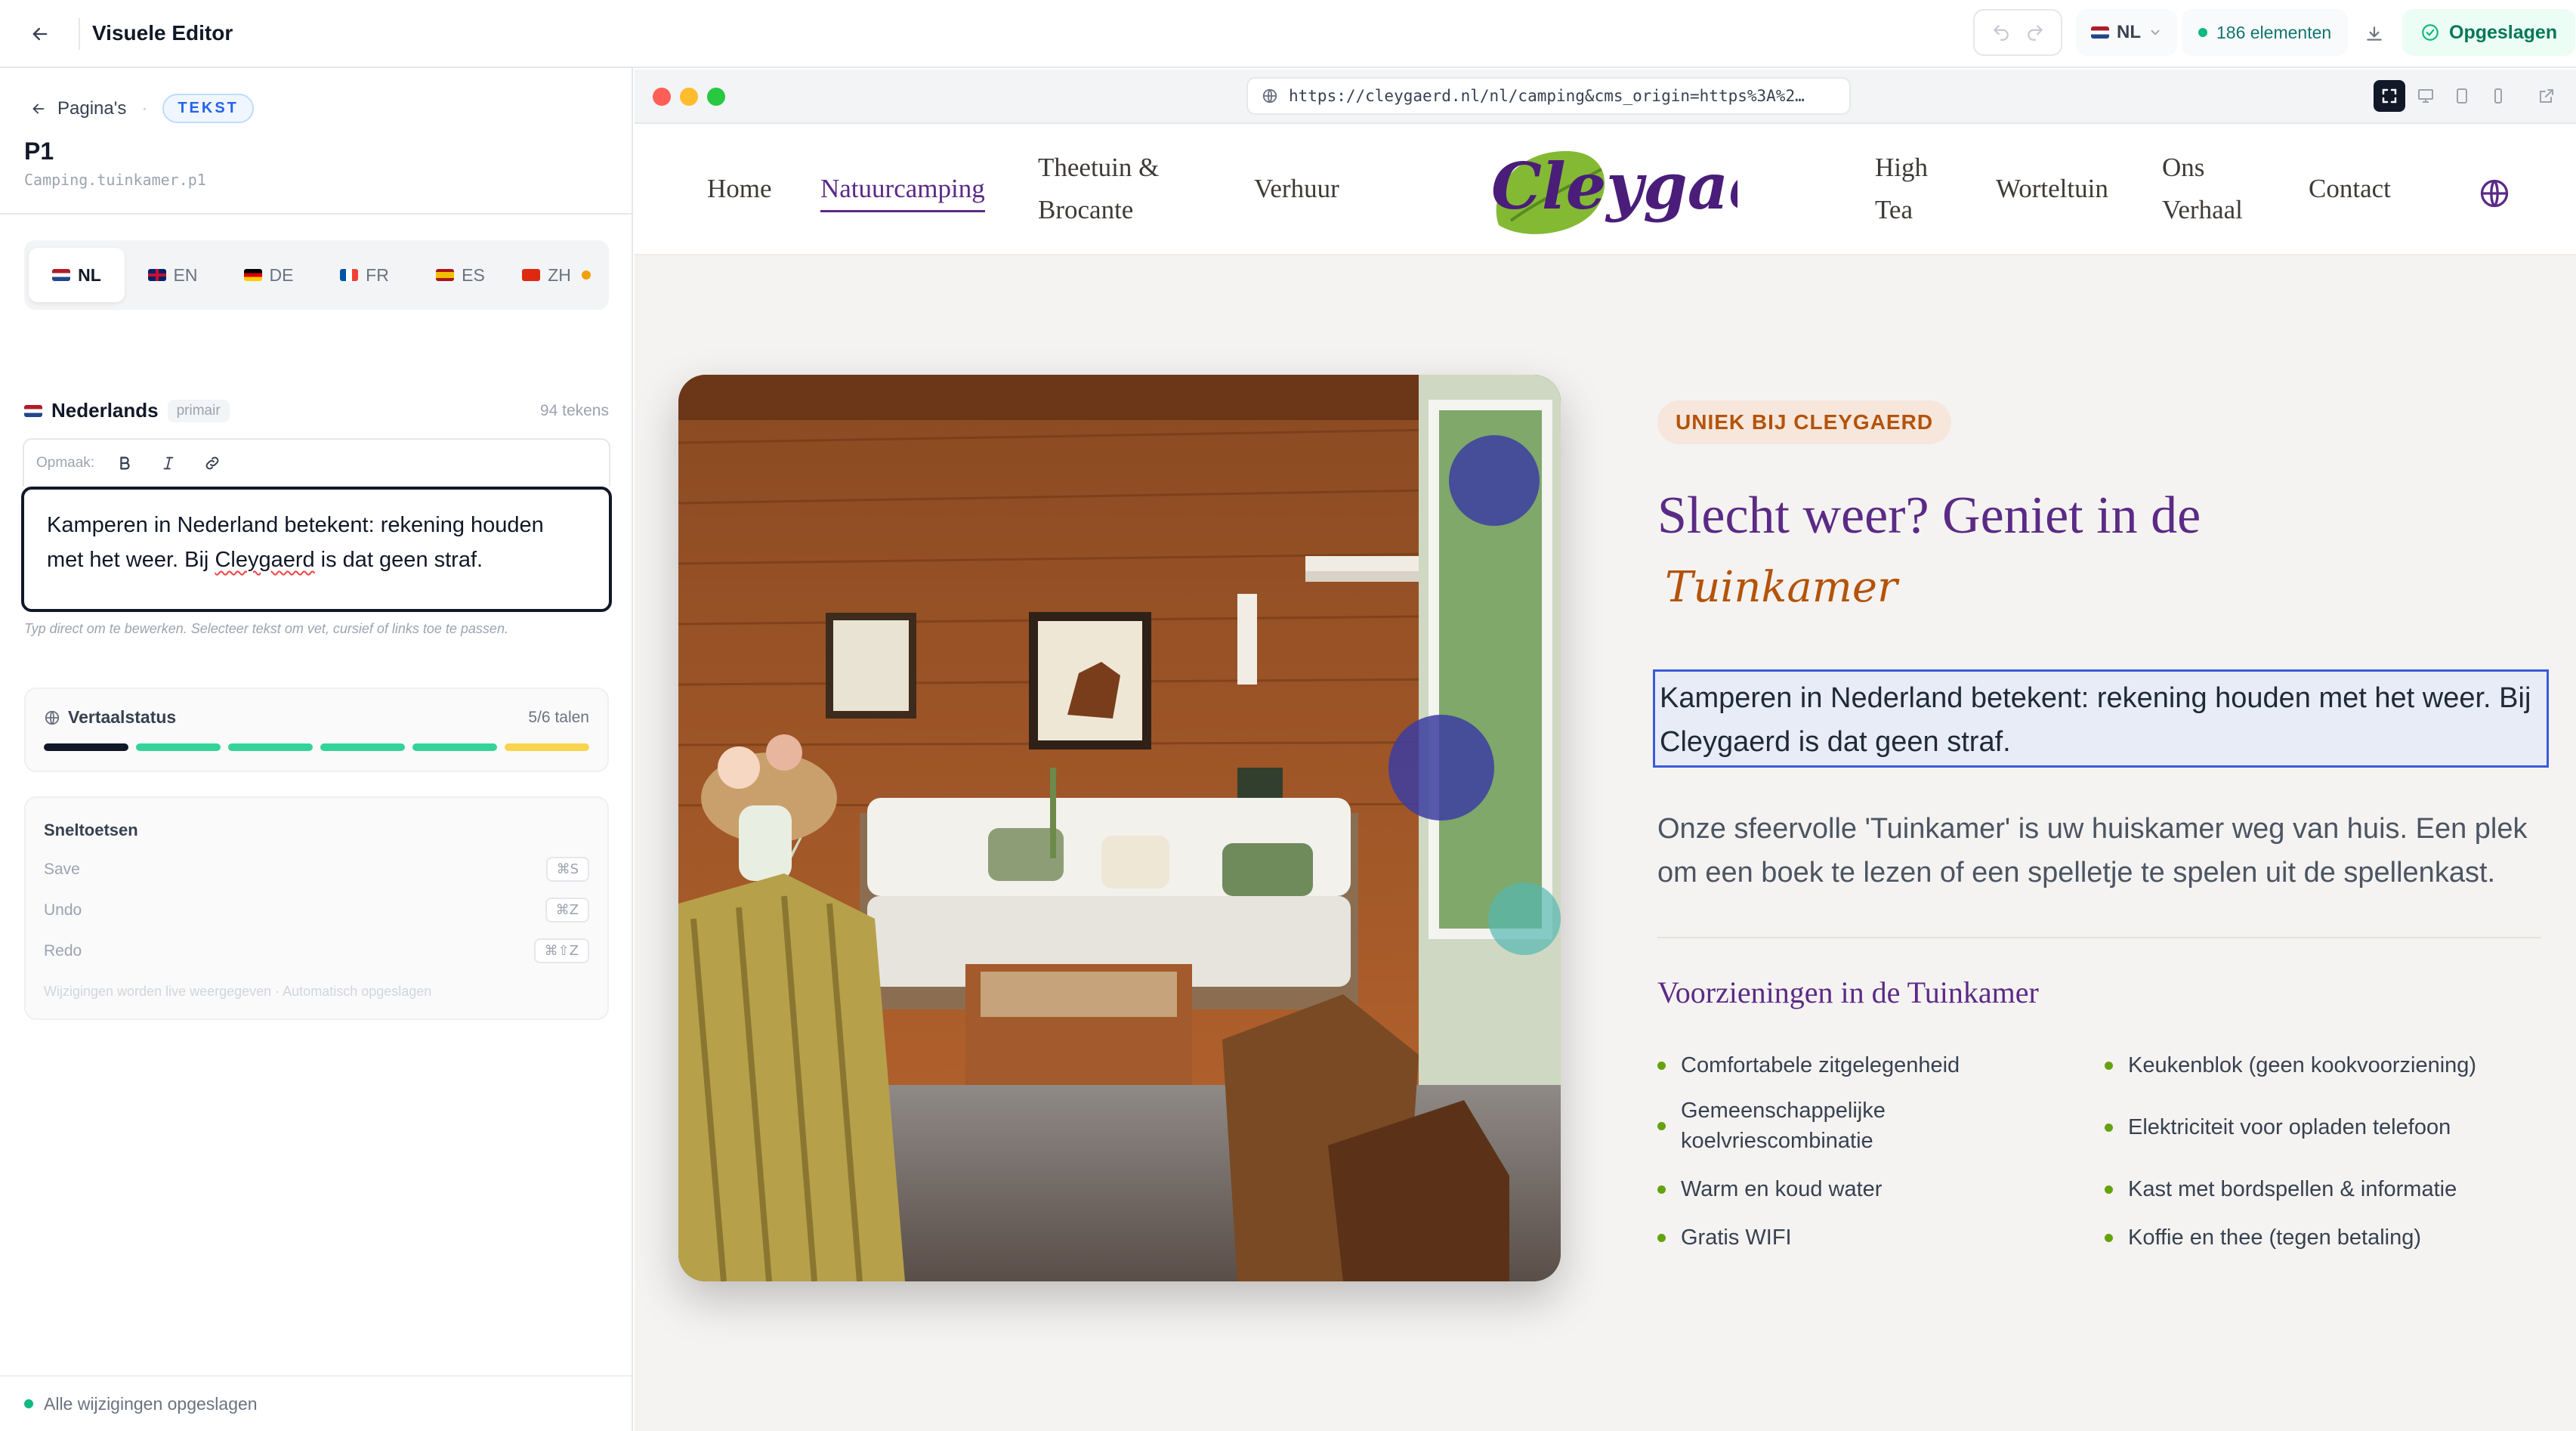 The image size is (2576, 1431). I want to click on language-globe-icon, so click(2494, 193).